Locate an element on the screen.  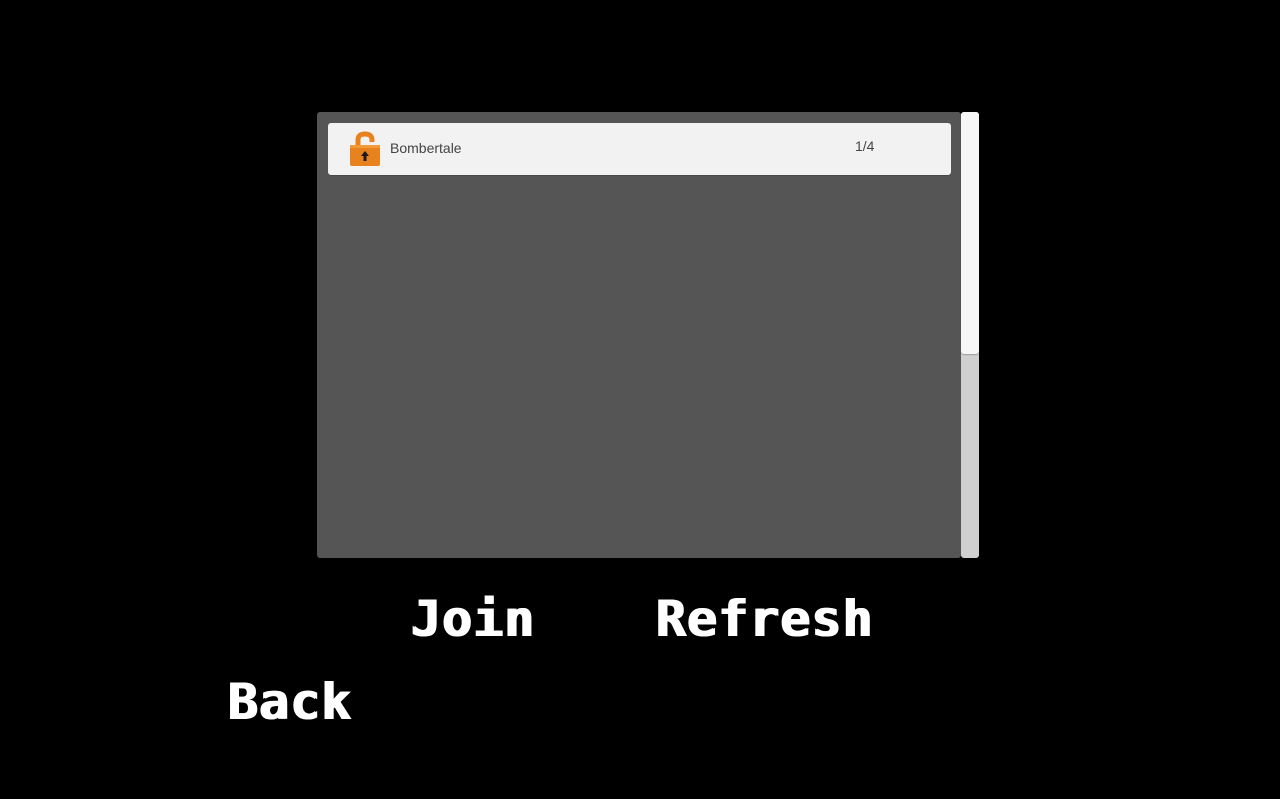
list-scrollbar is located at coordinates (970, 335).